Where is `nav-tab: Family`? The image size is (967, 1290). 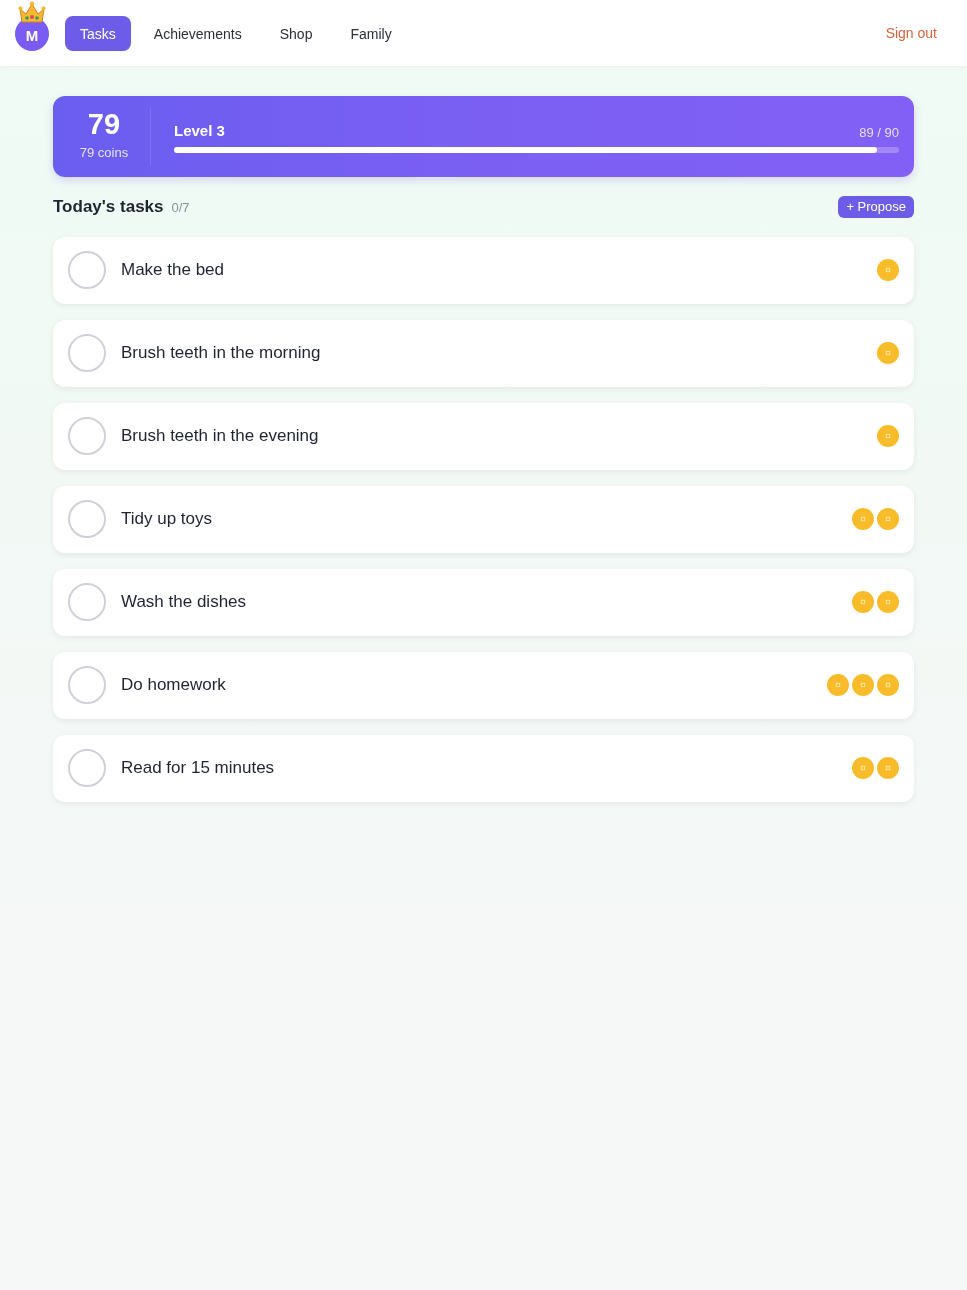 nav-tab: Family is located at coordinates (371, 33).